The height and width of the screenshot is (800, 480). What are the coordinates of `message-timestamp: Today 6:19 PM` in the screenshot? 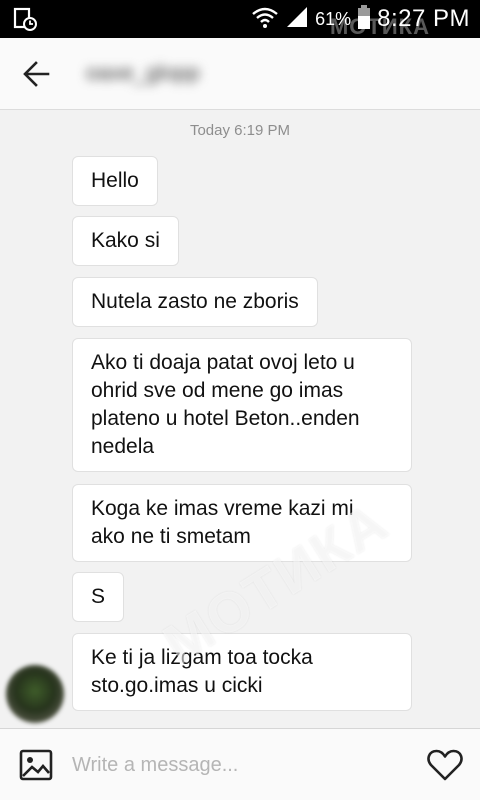 It's located at (240, 130).